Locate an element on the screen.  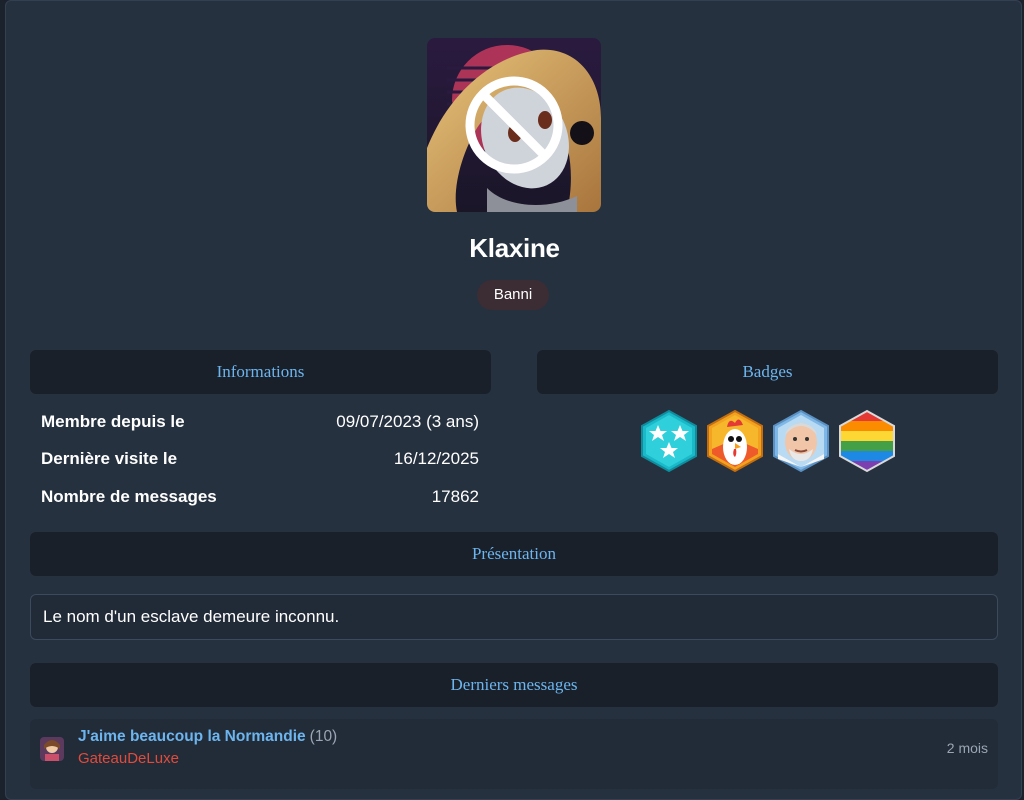
badges-header: Badges is located at coordinates (767, 372).